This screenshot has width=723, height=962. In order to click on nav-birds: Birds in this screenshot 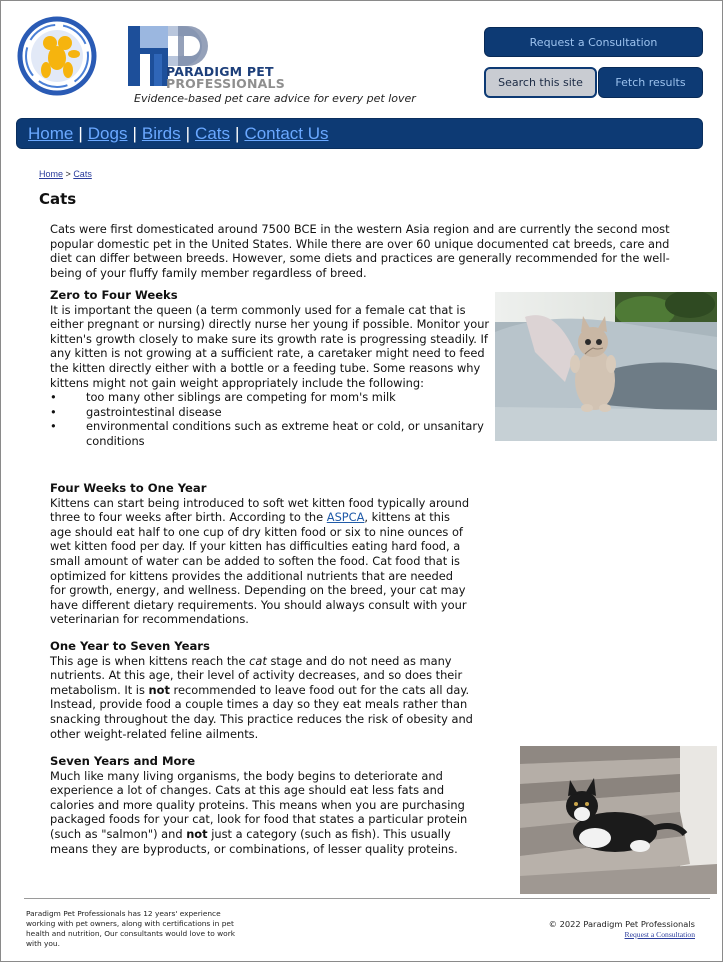, I will do `click(161, 134)`.